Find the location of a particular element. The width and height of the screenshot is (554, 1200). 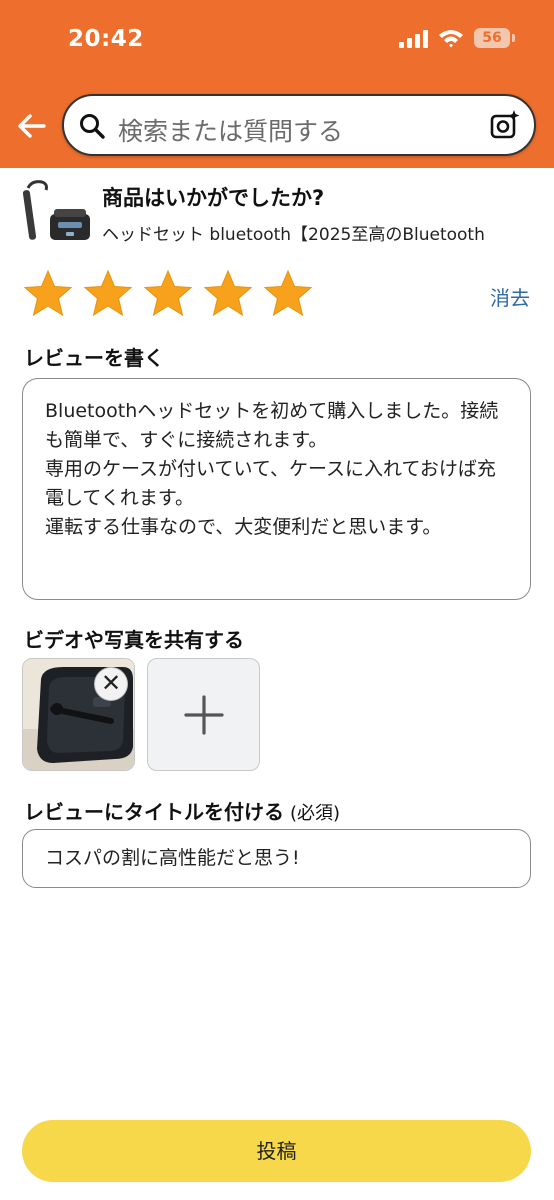

title-label-text: レビューにタイトルを付ける is located at coordinates (154, 812).